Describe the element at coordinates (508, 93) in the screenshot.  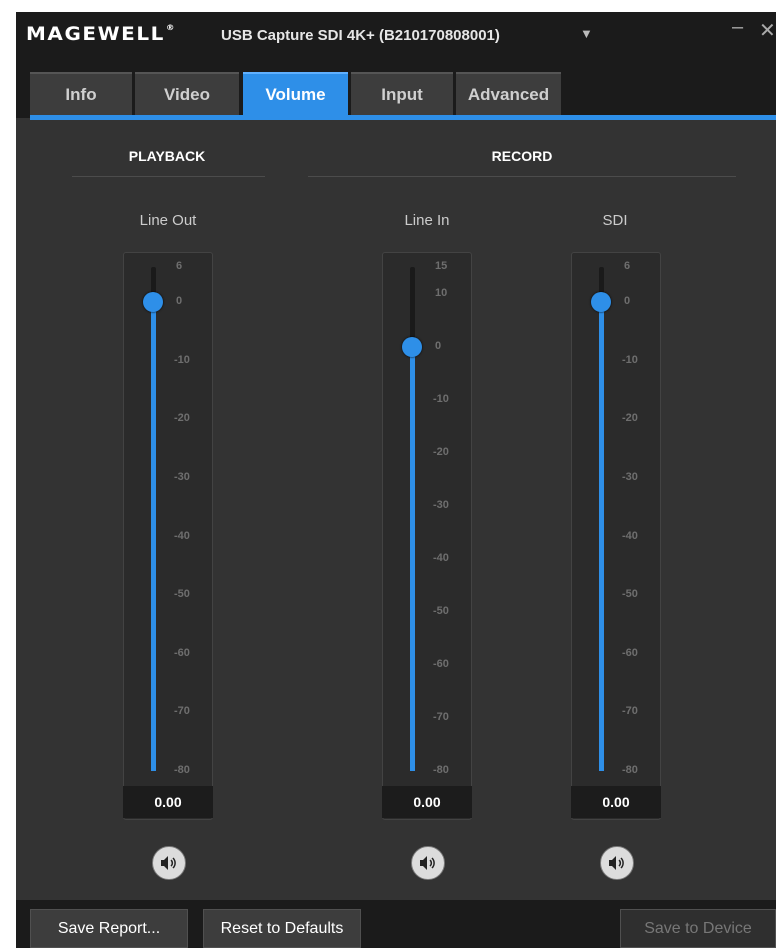
I see `tab-advanced: Advanced` at that location.